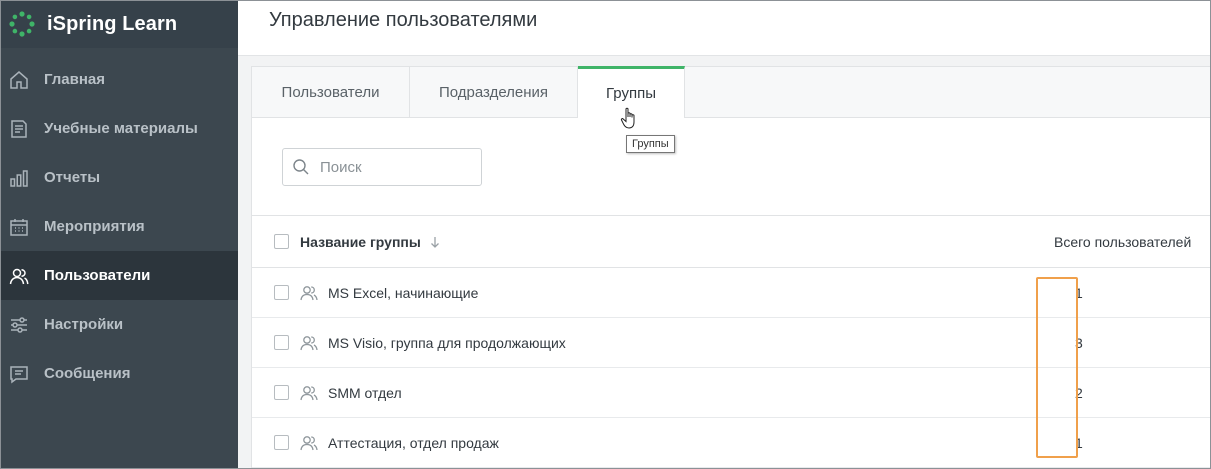  What do you see at coordinates (72, 177) in the screenshot?
I see `sidebar-item-label: Отчеты` at bounding box center [72, 177].